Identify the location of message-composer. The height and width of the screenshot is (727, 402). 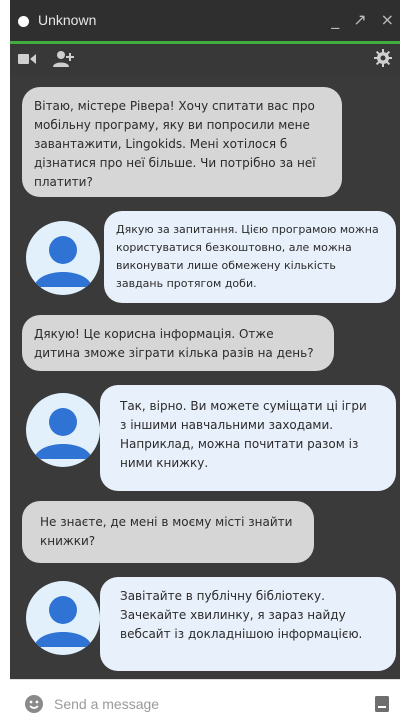
(205, 703).